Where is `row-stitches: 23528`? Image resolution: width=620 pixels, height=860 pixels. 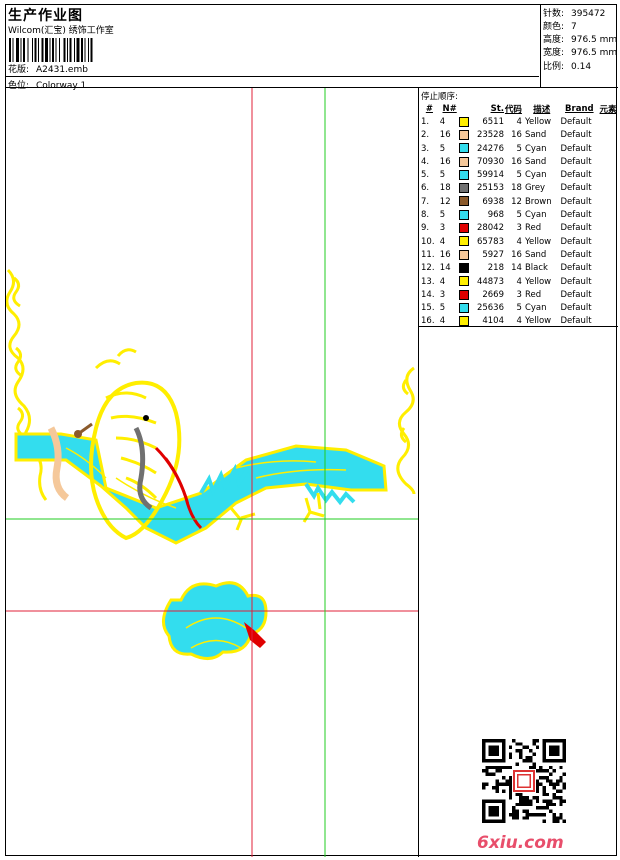
row-stitches: 23528 is located at coordinates (490, 135).